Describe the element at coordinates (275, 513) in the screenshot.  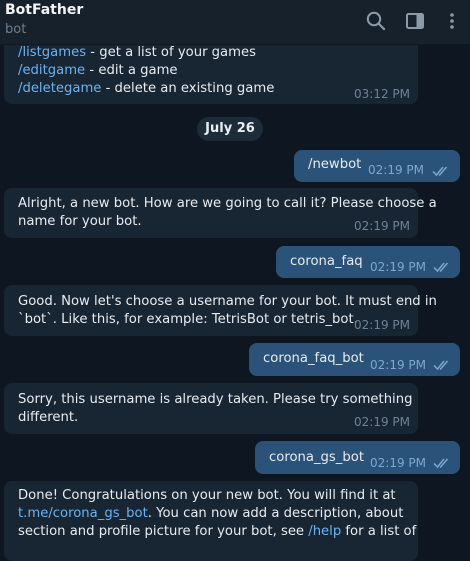
I see `message-line-rest: . You can now add a description, about` at that location.